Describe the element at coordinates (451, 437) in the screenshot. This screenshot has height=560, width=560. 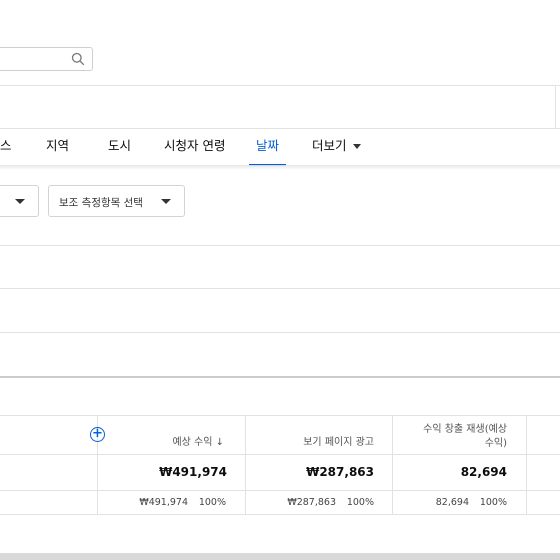
I see `column-header-monetized-playbacks: 수익 창출 재생(예상 수익)` at that location.